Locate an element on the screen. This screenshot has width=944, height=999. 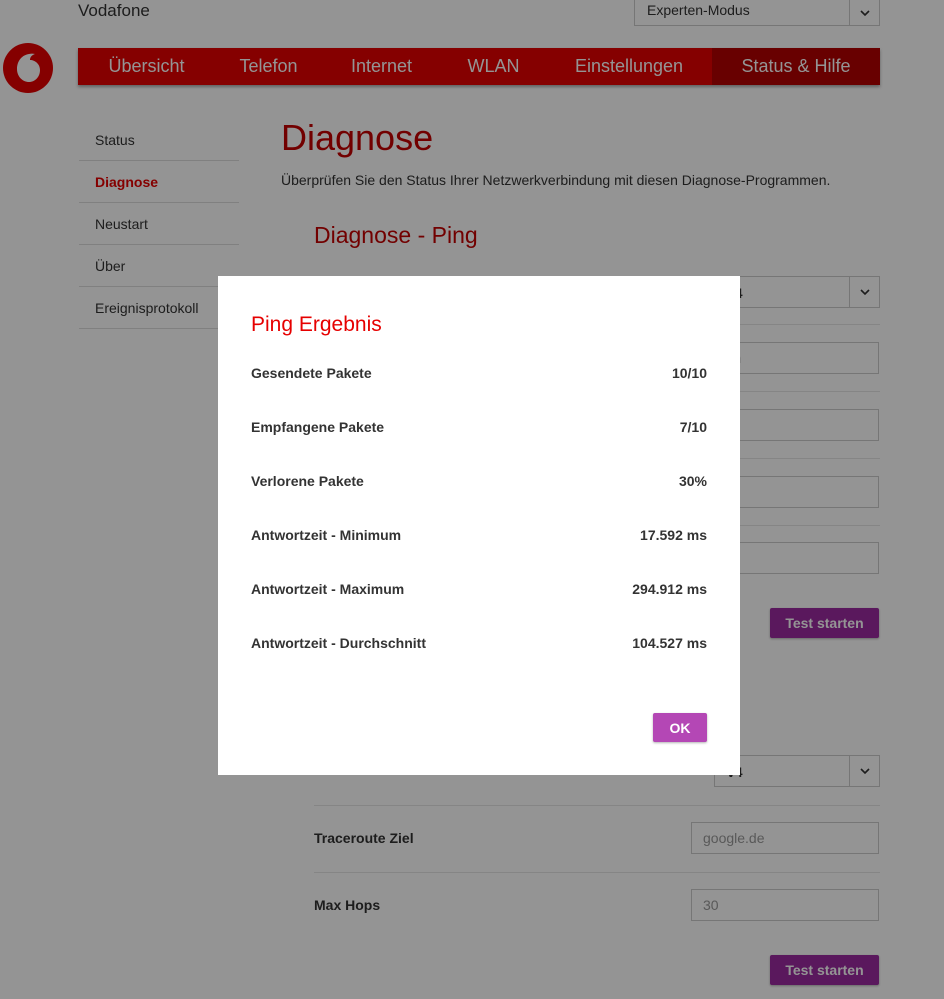
ok-button: OK is located at coordinates (680, 727).